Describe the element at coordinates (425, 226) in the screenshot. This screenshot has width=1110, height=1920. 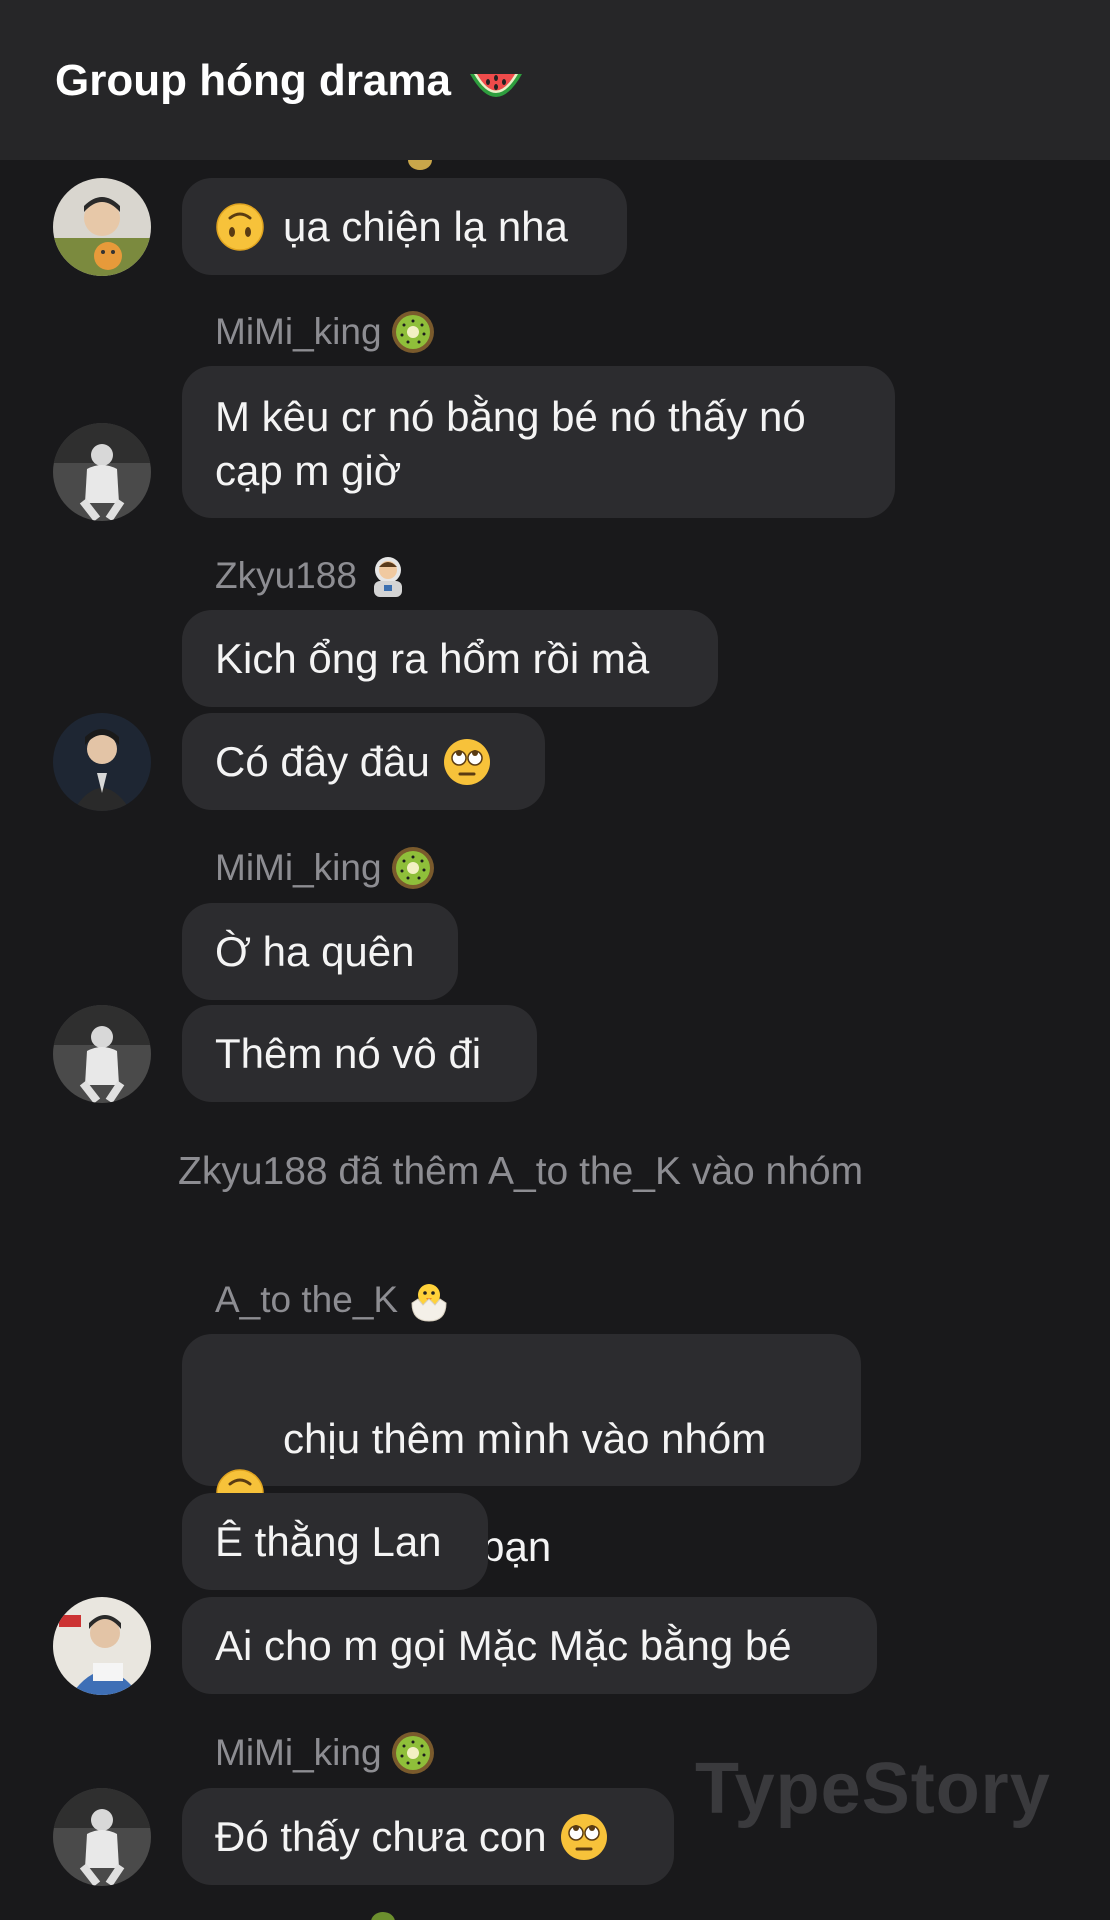
I see `message-text: ụa chiện lạ nha` at that location.